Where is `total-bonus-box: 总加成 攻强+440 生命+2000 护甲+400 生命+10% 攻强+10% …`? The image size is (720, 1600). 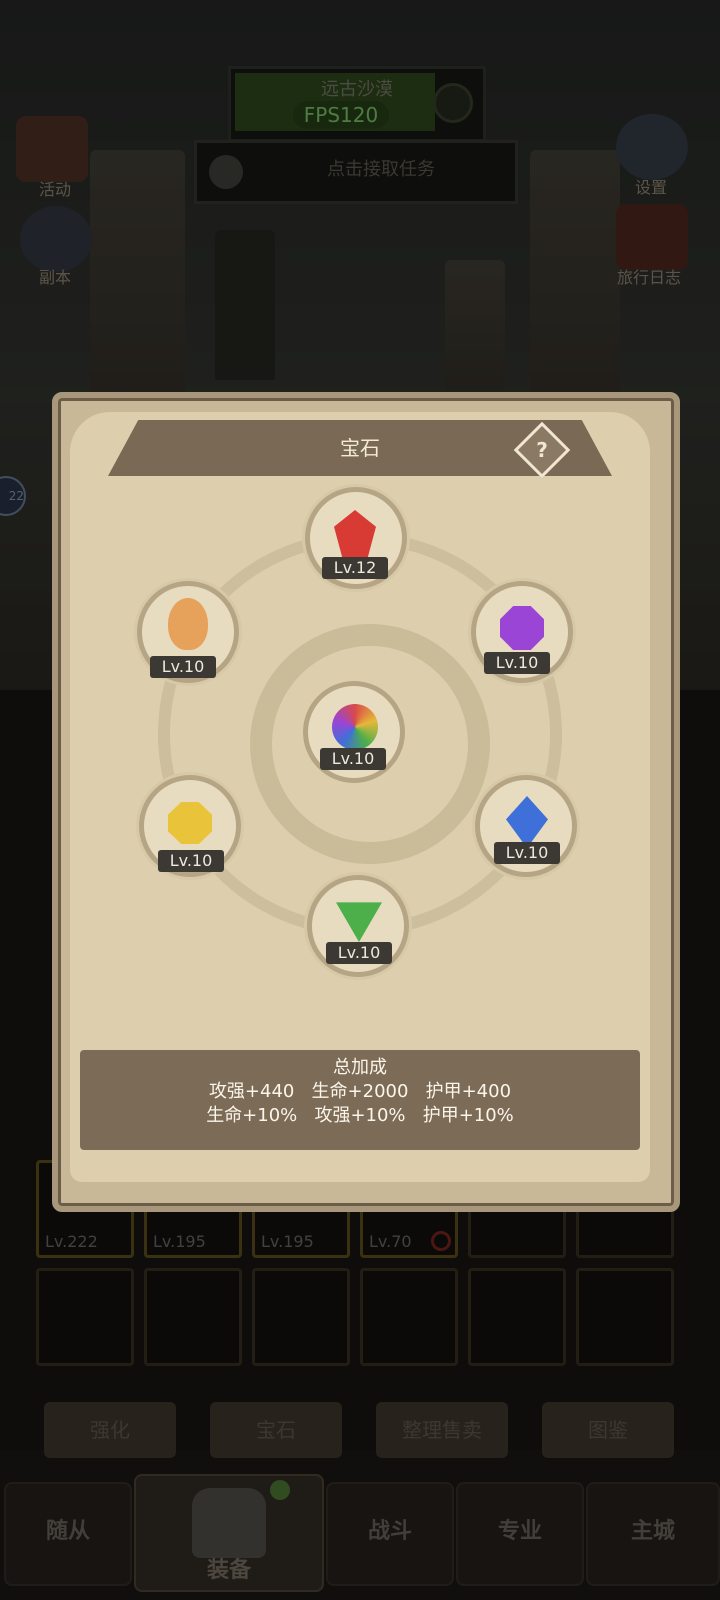
total-bonus-box: 总加成 攻强+440 生命+2000 护甲+400 生命+10% 攻强+10% … is located at coordinates (360, 1100).